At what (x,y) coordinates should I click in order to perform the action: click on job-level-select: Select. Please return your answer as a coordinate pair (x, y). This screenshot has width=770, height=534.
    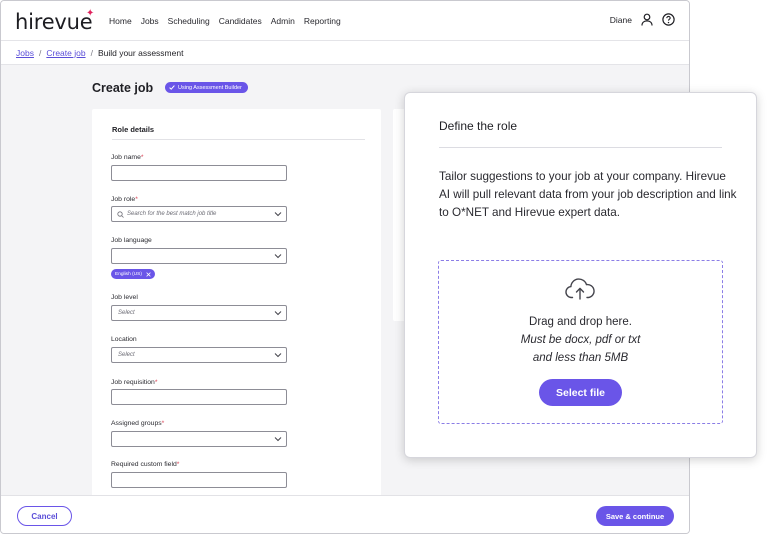
    Looking at the image, I should click on (199, 313).